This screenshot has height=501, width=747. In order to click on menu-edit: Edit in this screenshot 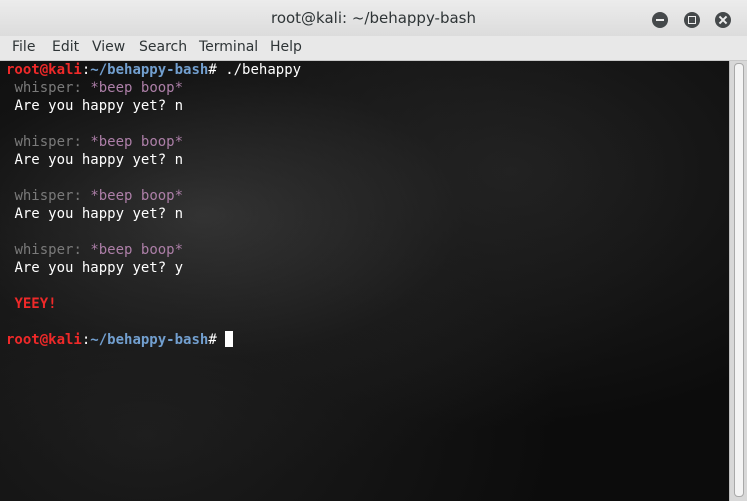, I will do `click(65, 47)`.